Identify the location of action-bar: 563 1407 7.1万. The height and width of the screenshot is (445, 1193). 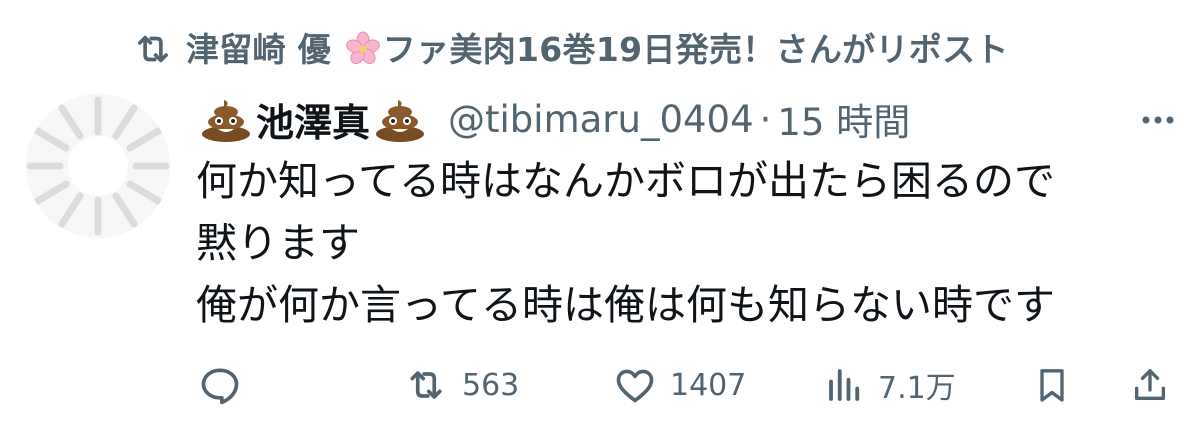
(685, 385).